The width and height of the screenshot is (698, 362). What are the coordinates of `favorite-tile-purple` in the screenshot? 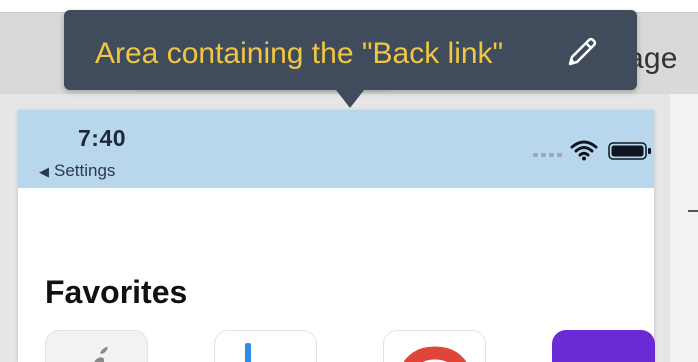 It's located at (603, 346).